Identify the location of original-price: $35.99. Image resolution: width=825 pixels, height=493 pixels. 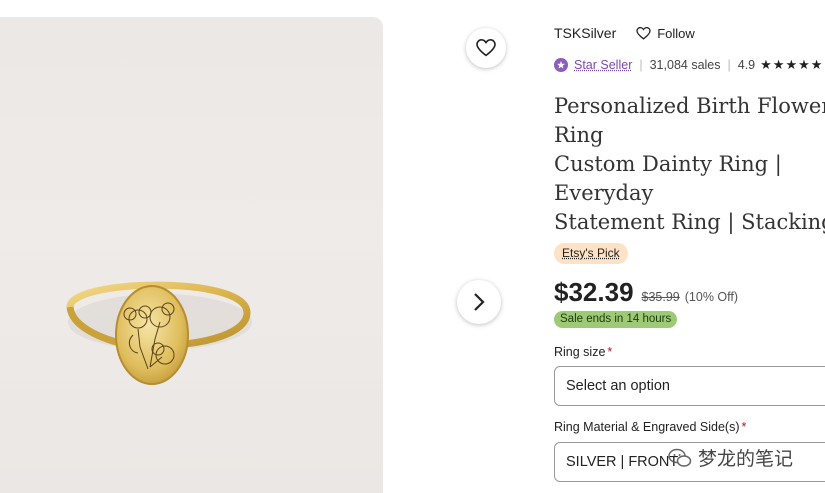
(660, 297).